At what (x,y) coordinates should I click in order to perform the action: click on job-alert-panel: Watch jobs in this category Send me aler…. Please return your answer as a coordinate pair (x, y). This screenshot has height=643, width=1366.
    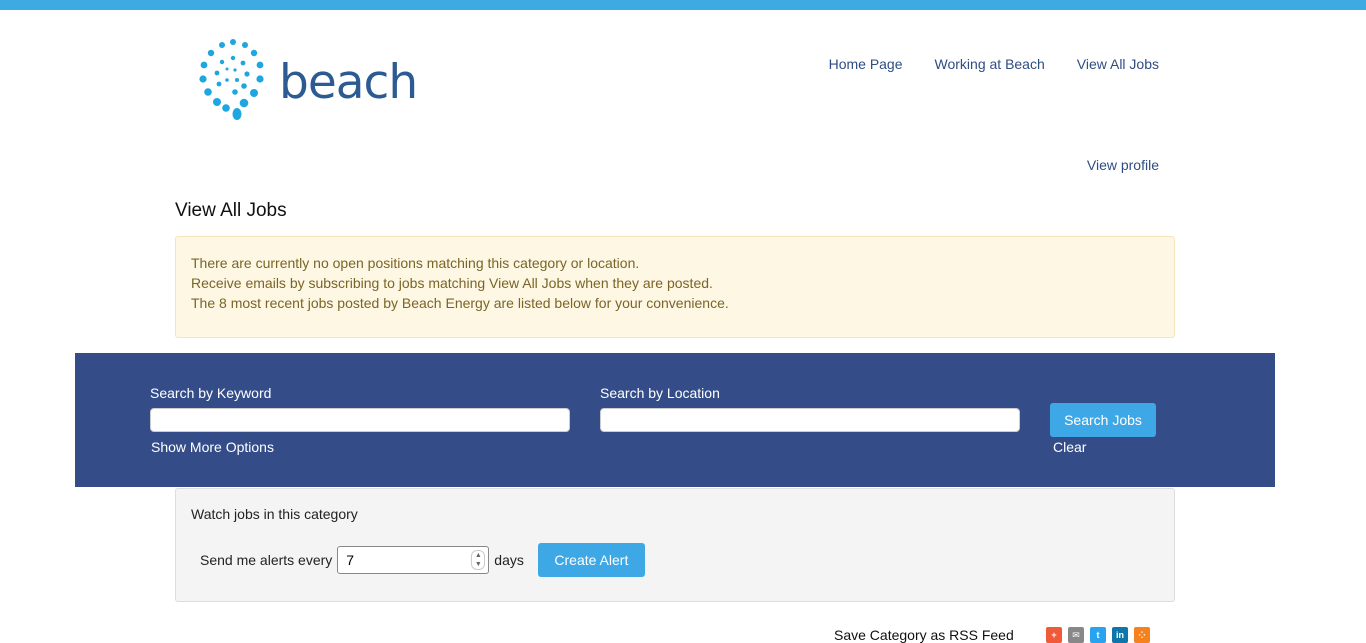
    Looking at the image, I should click on (675, 545).